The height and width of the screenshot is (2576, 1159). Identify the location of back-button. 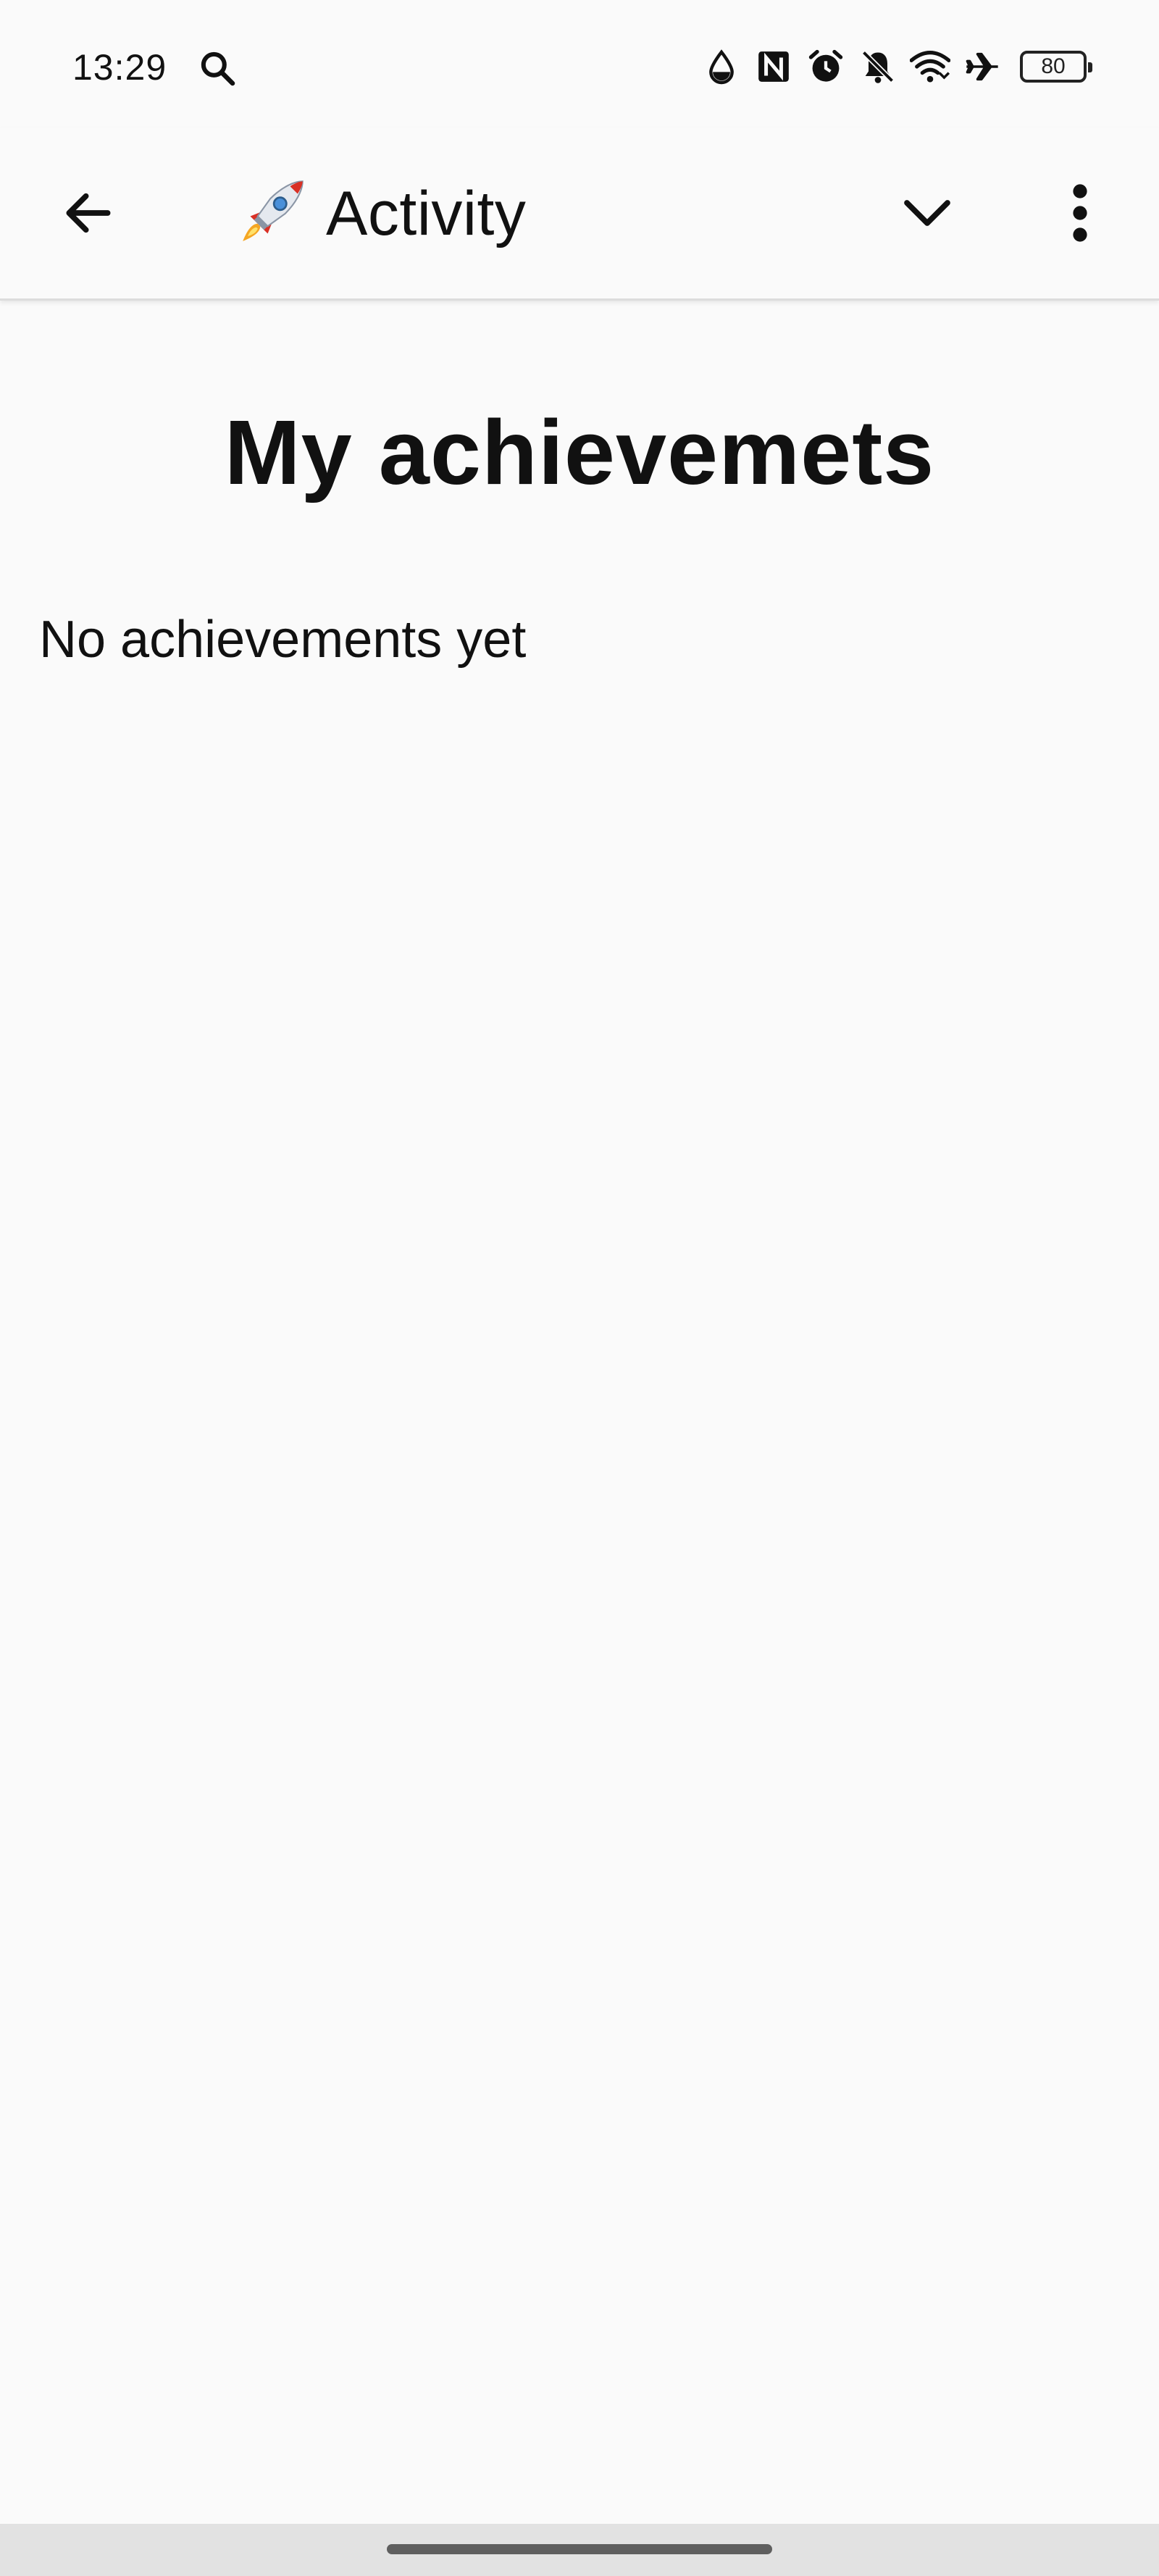
(88, 213).